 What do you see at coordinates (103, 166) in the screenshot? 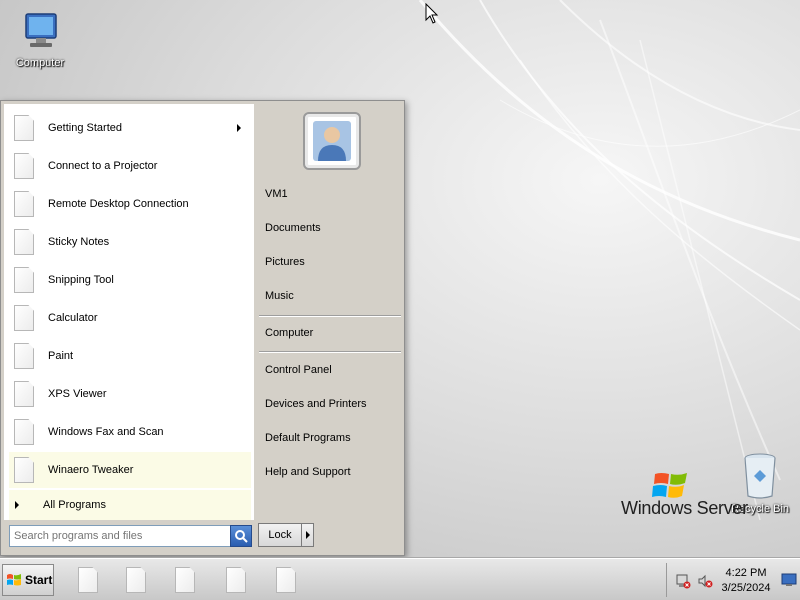
I see `program-label: Connect to a Projector` at bounding box center [103, 166].